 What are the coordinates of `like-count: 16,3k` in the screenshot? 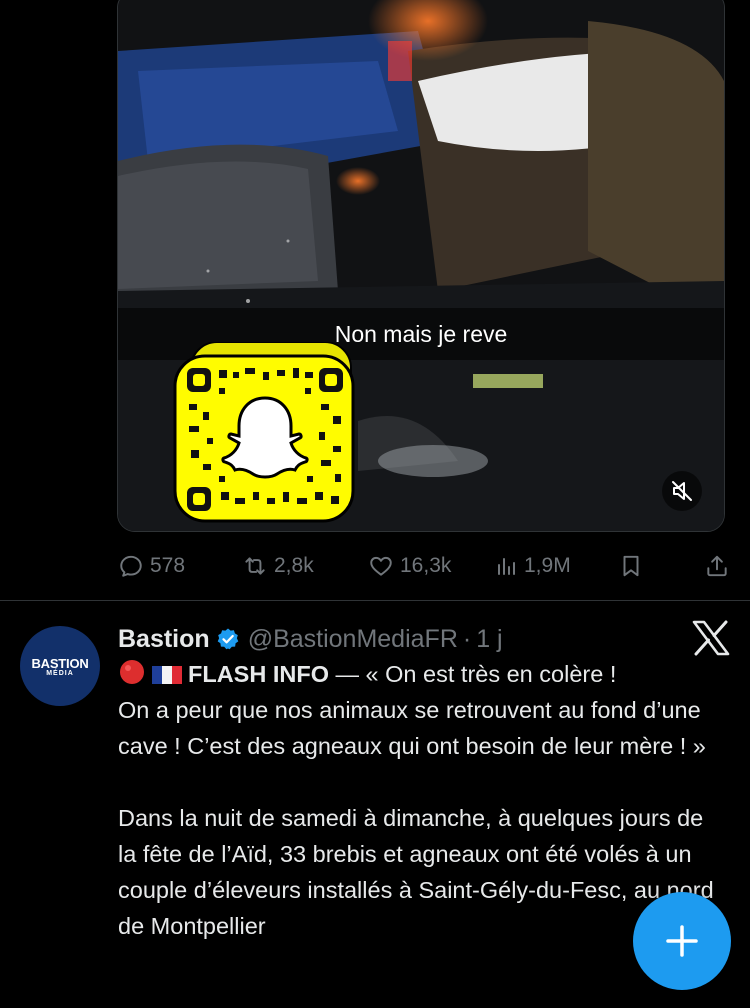 It's located at (426, 565).